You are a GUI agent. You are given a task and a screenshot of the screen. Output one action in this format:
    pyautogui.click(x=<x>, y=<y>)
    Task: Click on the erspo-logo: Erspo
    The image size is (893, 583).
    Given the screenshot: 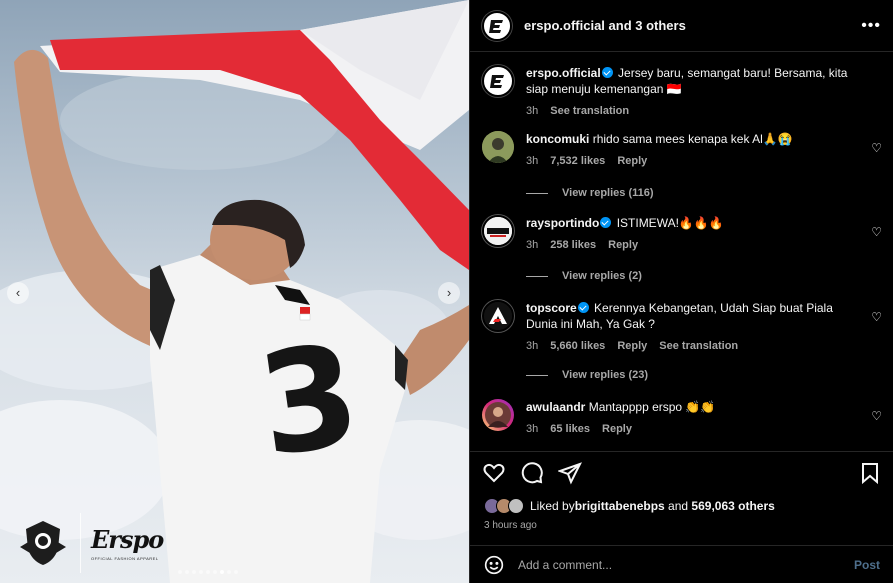 What is the action you would take?
    pyautogui.click(x=127, y=539)
    